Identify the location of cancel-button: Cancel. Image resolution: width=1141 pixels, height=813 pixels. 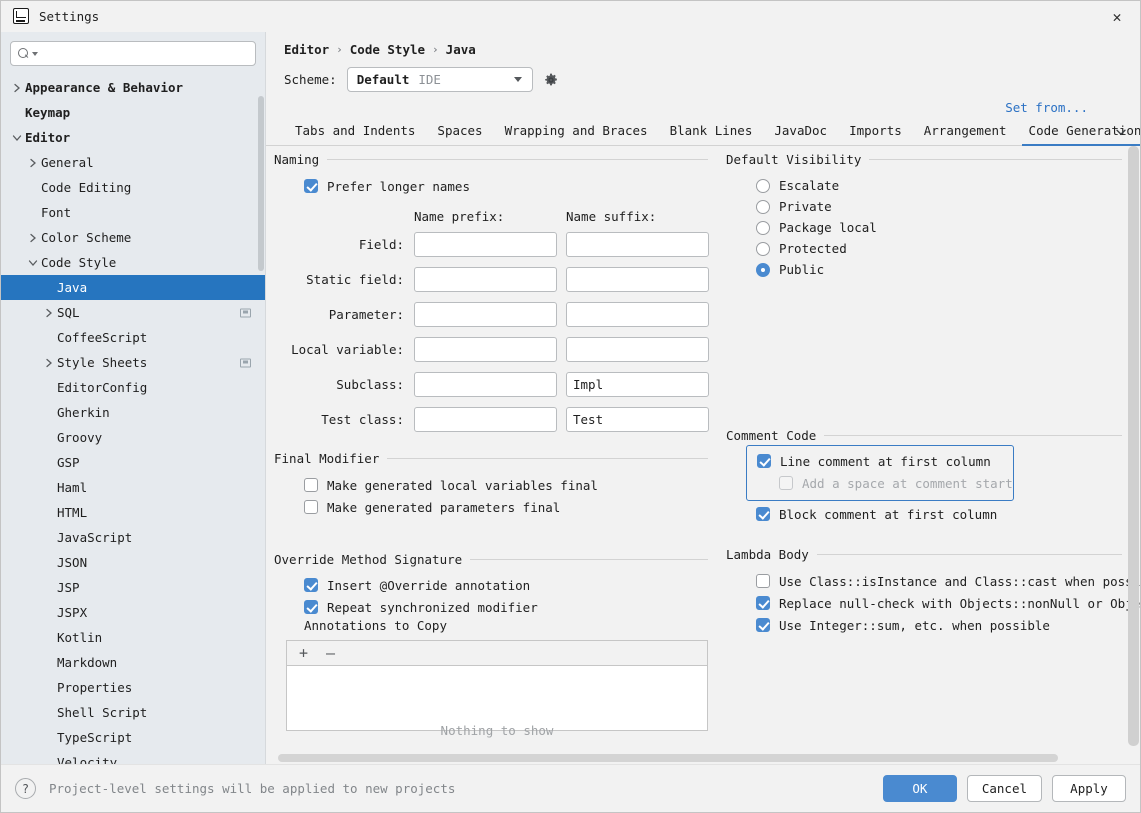
(1004, 788).